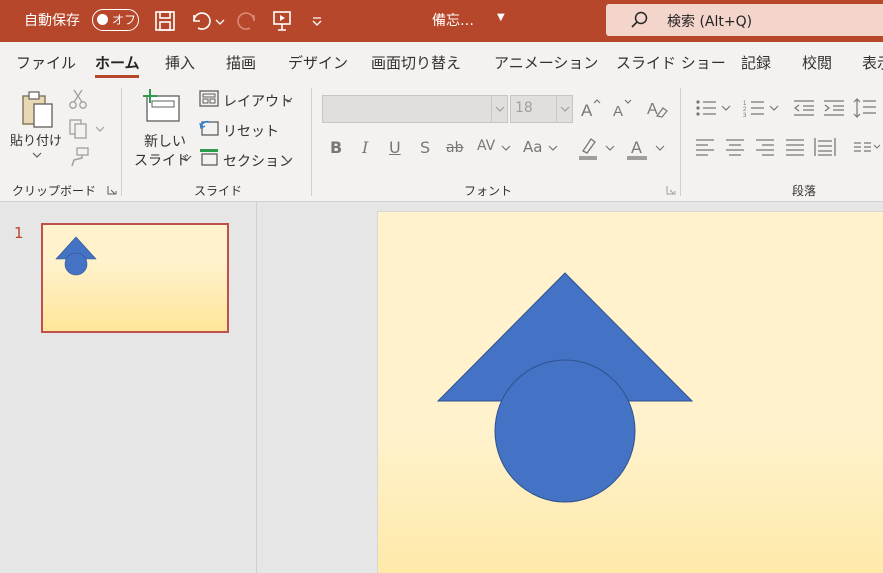 Image resolution: width=883 pixels, height=573 pixels. What do you see at coordinates (124, 20) in the screenshot?
I see `autosave-state: オフ` at bounding box center [124, 20].